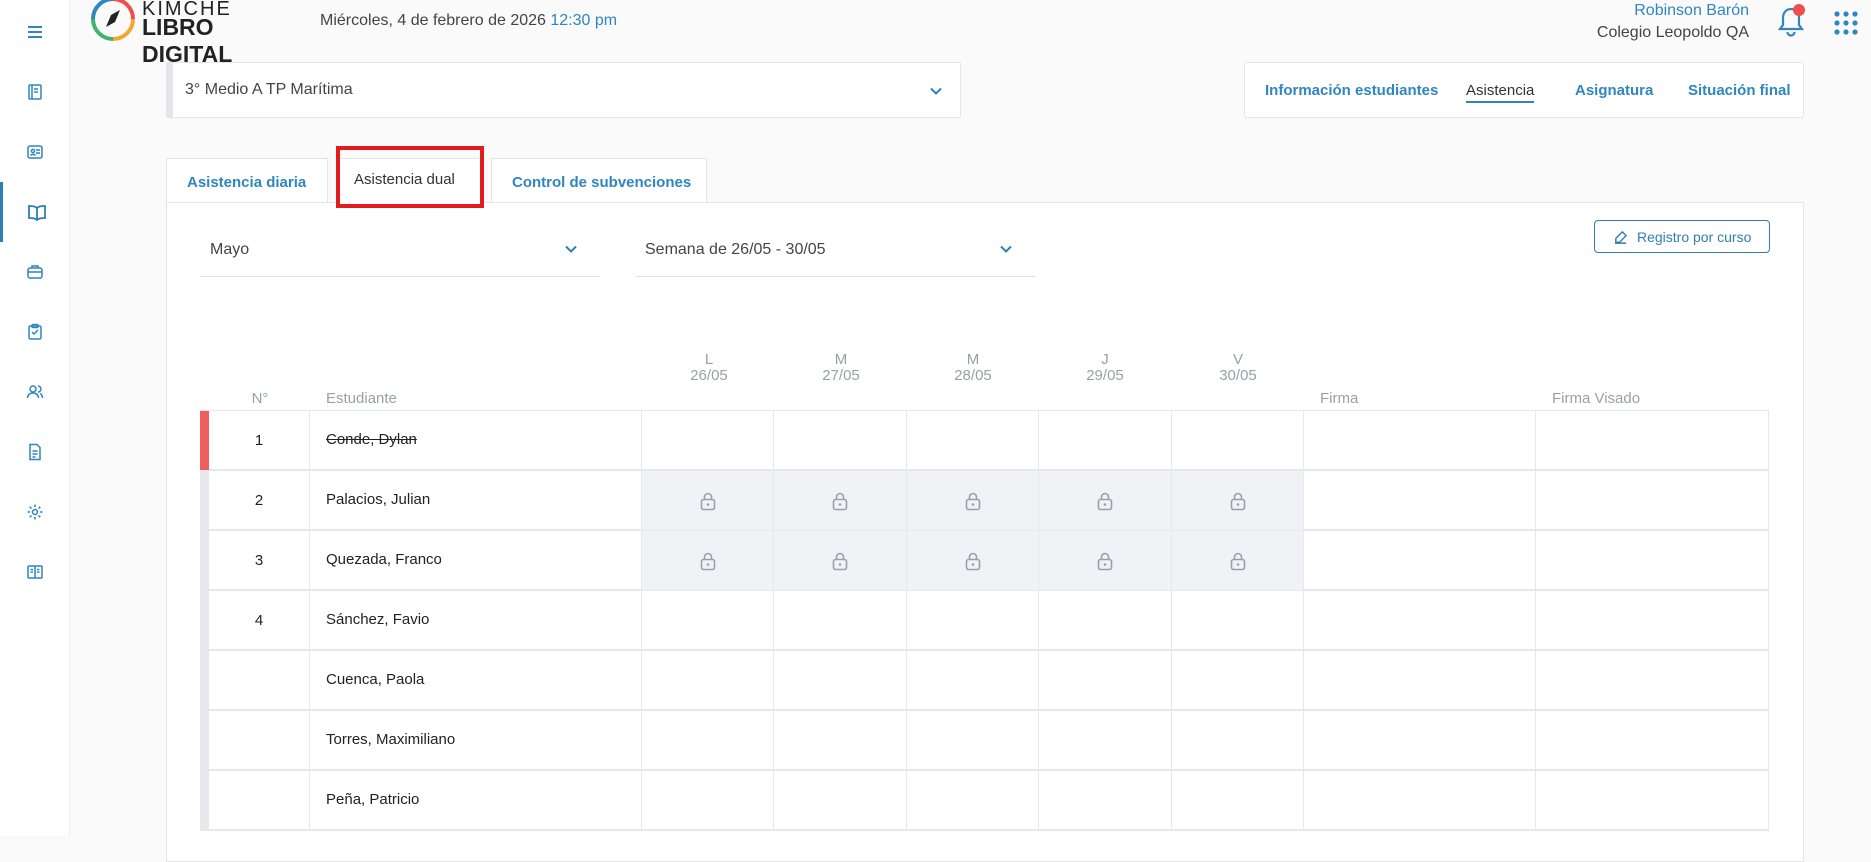 The width and height of the screenshot is (1871, 862). I want to click on time-text: 12:30 pm, so click(584, 20).